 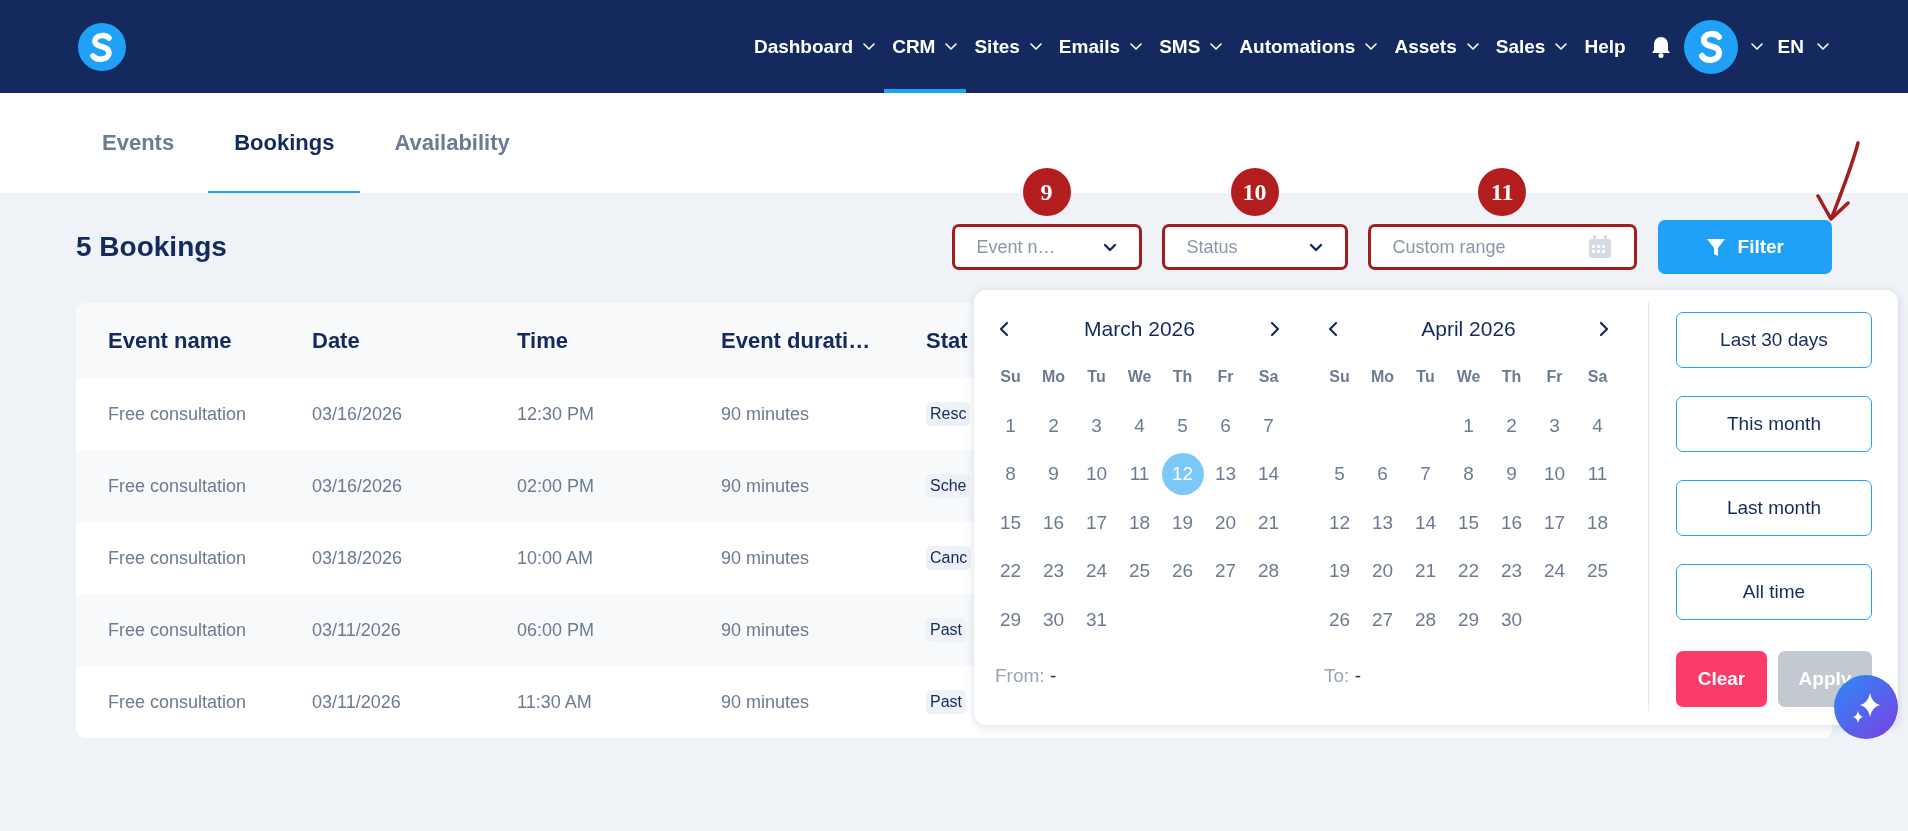 What do you see at coordinates (1026, 676) in the screenshot?
I see `range-label: From: -` at bounding box center [1026, 676].